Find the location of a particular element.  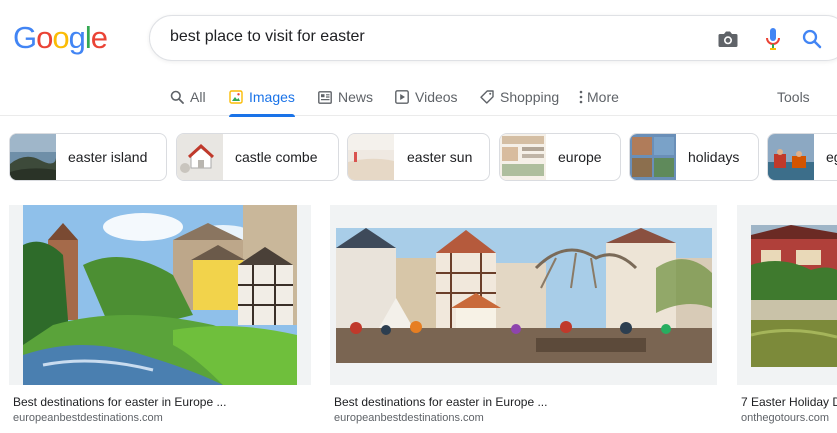

tag-icon is located at coordinates (487, 97).